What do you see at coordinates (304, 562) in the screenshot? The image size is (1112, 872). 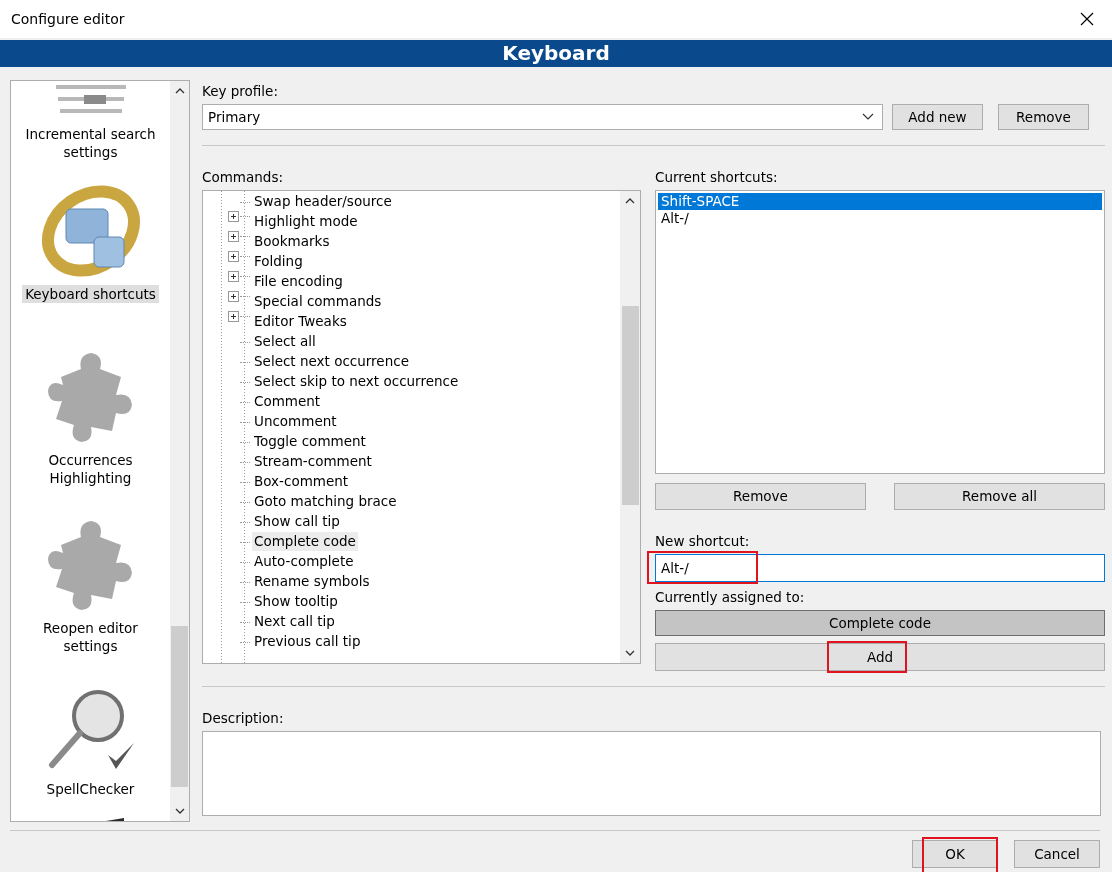 I see `tree-item: Auto-complete` at bounding box center [304, 562].